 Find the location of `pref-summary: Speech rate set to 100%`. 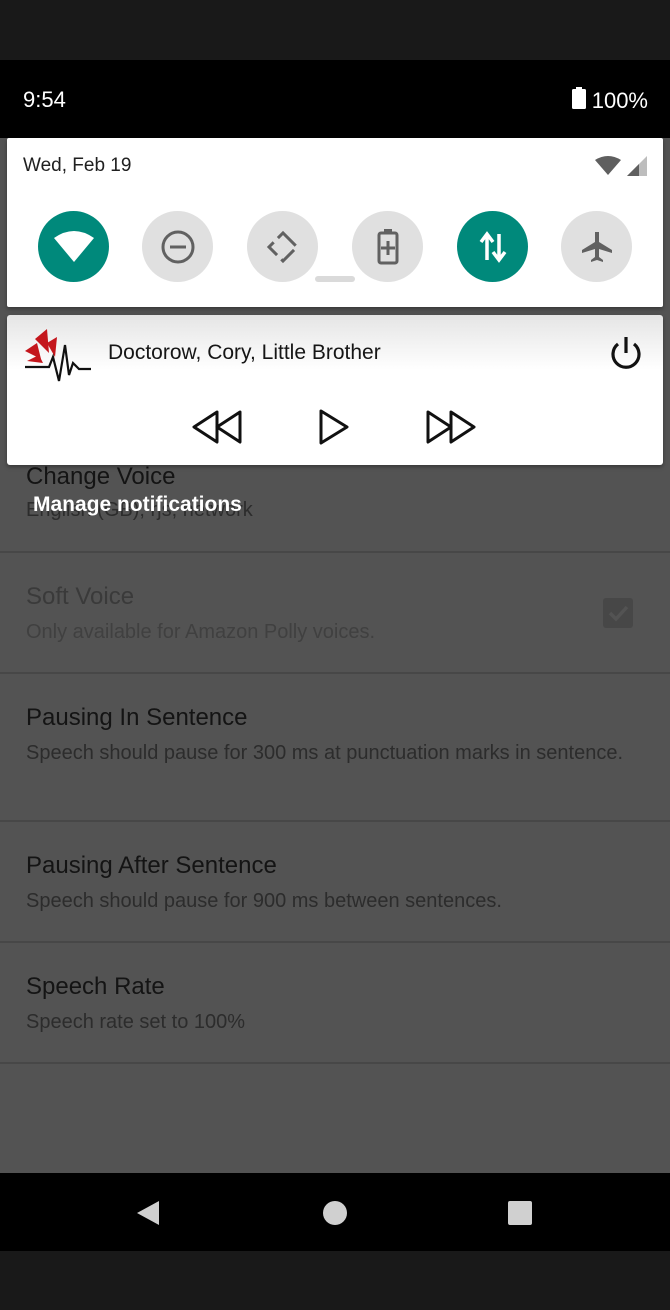

pref-summary: Speech rate set to 100% is located at coordinates (136, 1022).